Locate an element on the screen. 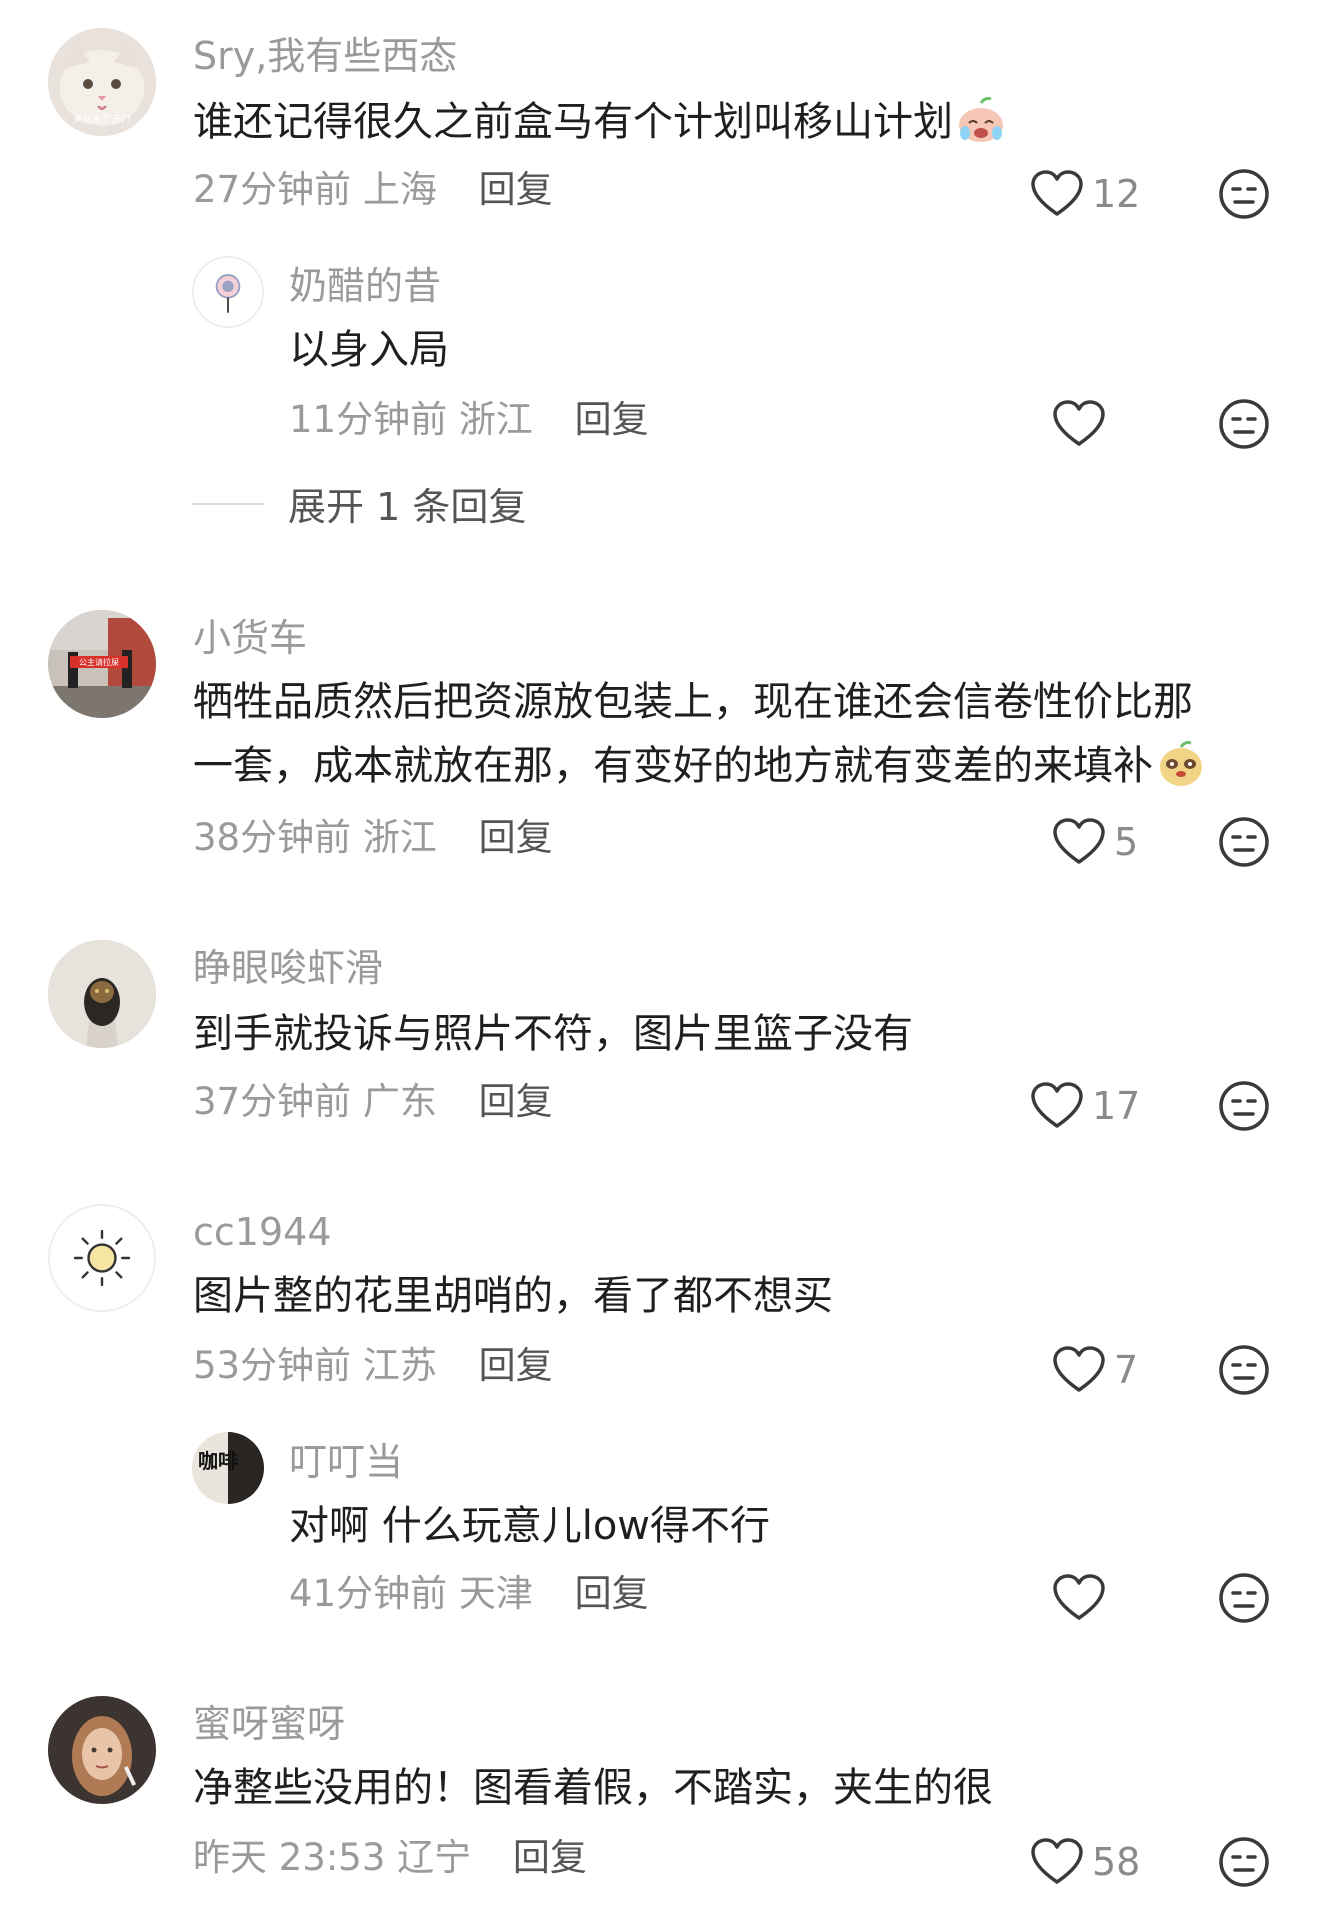  like-button: 5 is located at coordinates (1107, 842).